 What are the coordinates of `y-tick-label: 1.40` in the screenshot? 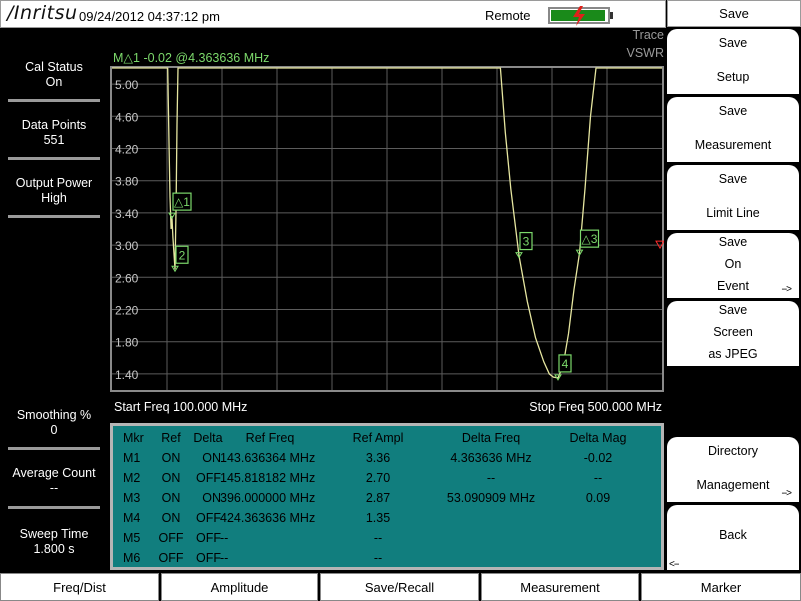 It's located at (127, 375).